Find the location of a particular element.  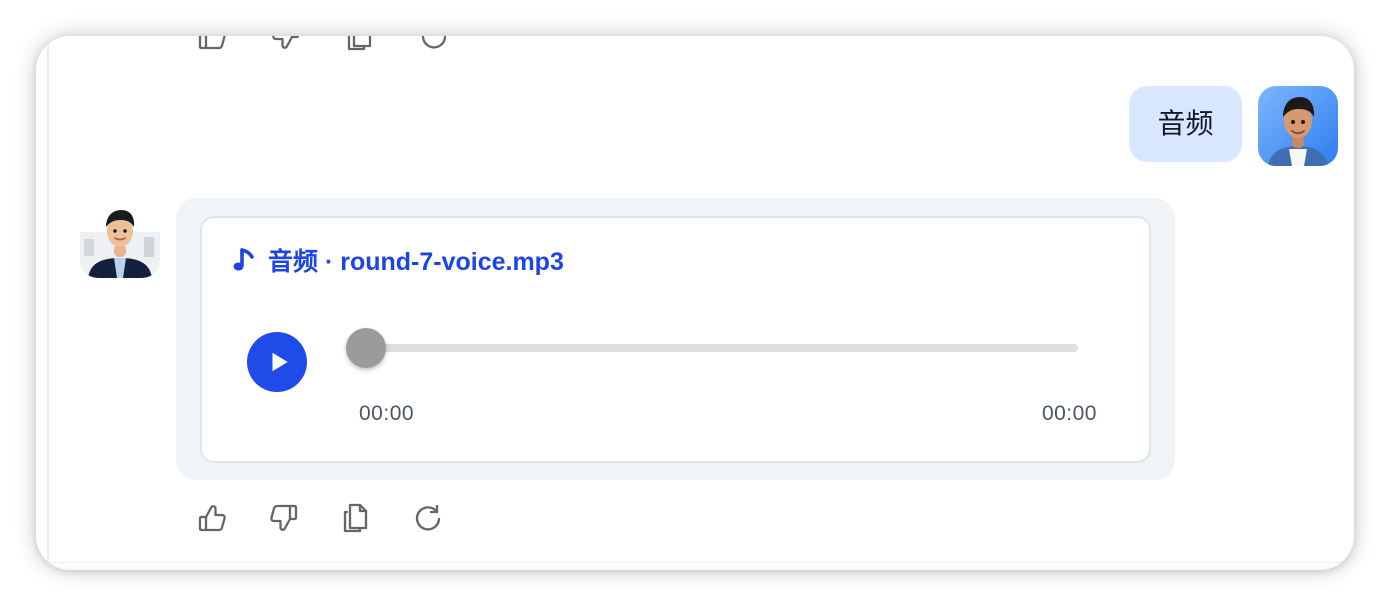

previous-message-actions is located at coordinates (323, 45).